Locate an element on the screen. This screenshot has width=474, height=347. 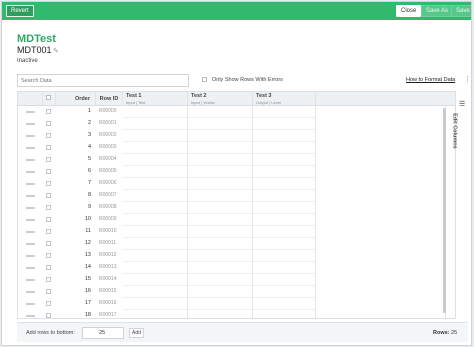
table-row: 9 R00008 is located at coordinates (236, 208).